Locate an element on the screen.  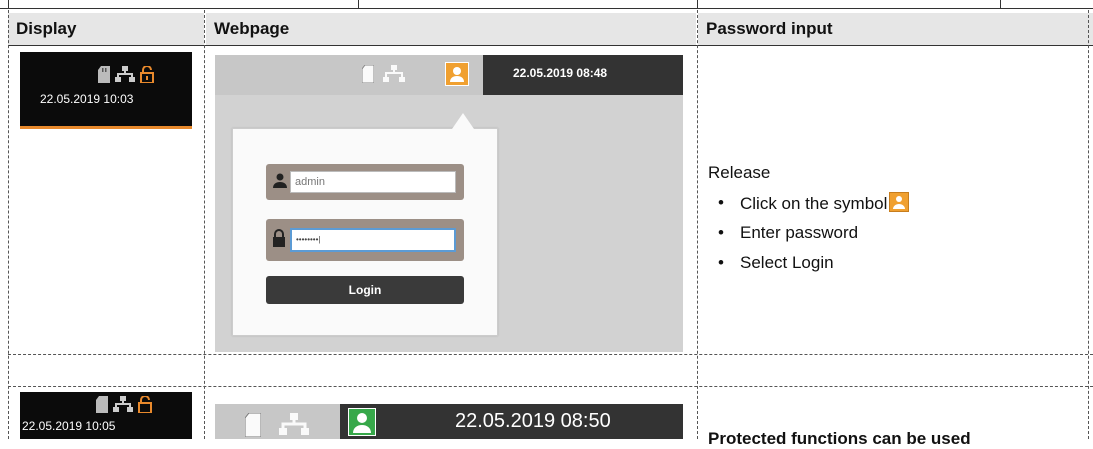
step-text: Enter password is located at coordinates (799, 232).